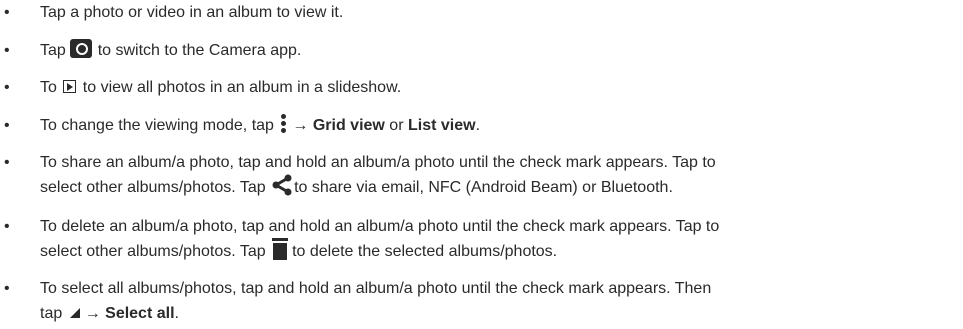 The width and height of the screenshot is (963, 329). Describe the element at coordinates (441, 125) in the screenshot. I see `list-view-label: List view` at that location.